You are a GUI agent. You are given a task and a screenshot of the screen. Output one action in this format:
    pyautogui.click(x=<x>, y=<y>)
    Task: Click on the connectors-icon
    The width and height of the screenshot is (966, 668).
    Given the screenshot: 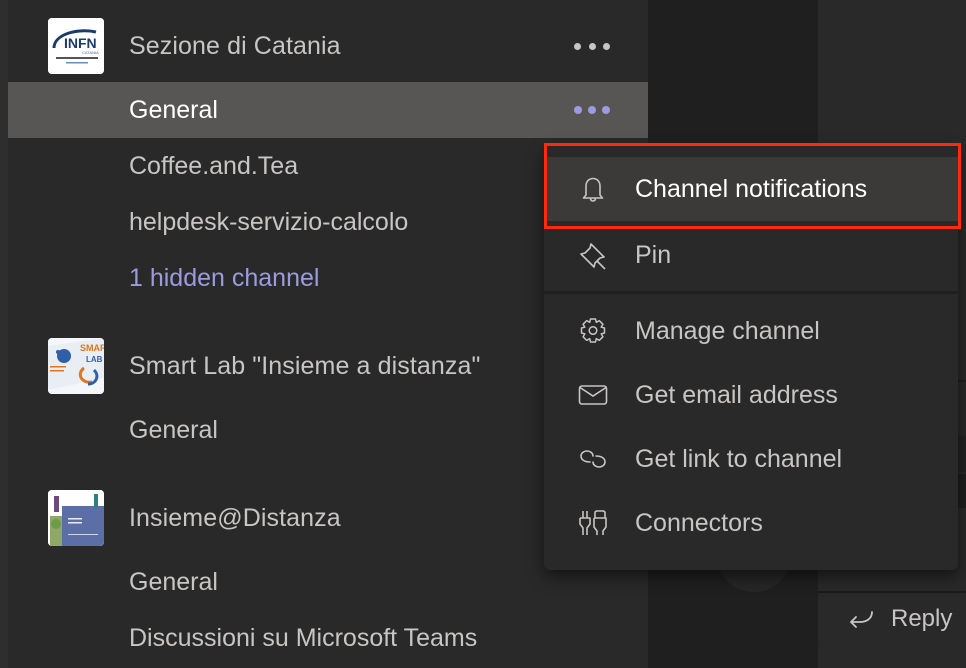 What is the action you would take?
    pyautogui.click(x=593, y=523)
    